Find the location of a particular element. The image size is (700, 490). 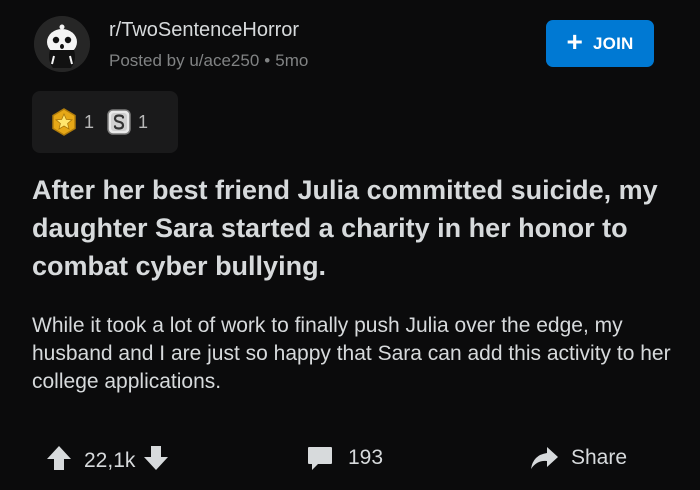

award-silver-count: 1 is located at coordinates (143, 121).